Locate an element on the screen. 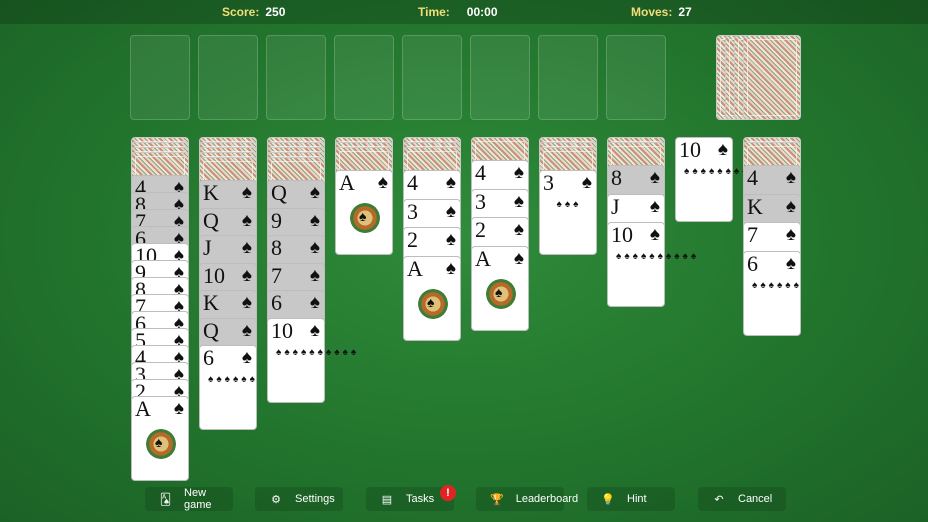 The image size is (928, 522). score-display: Score: 250 is located at coordinates (253, 12).